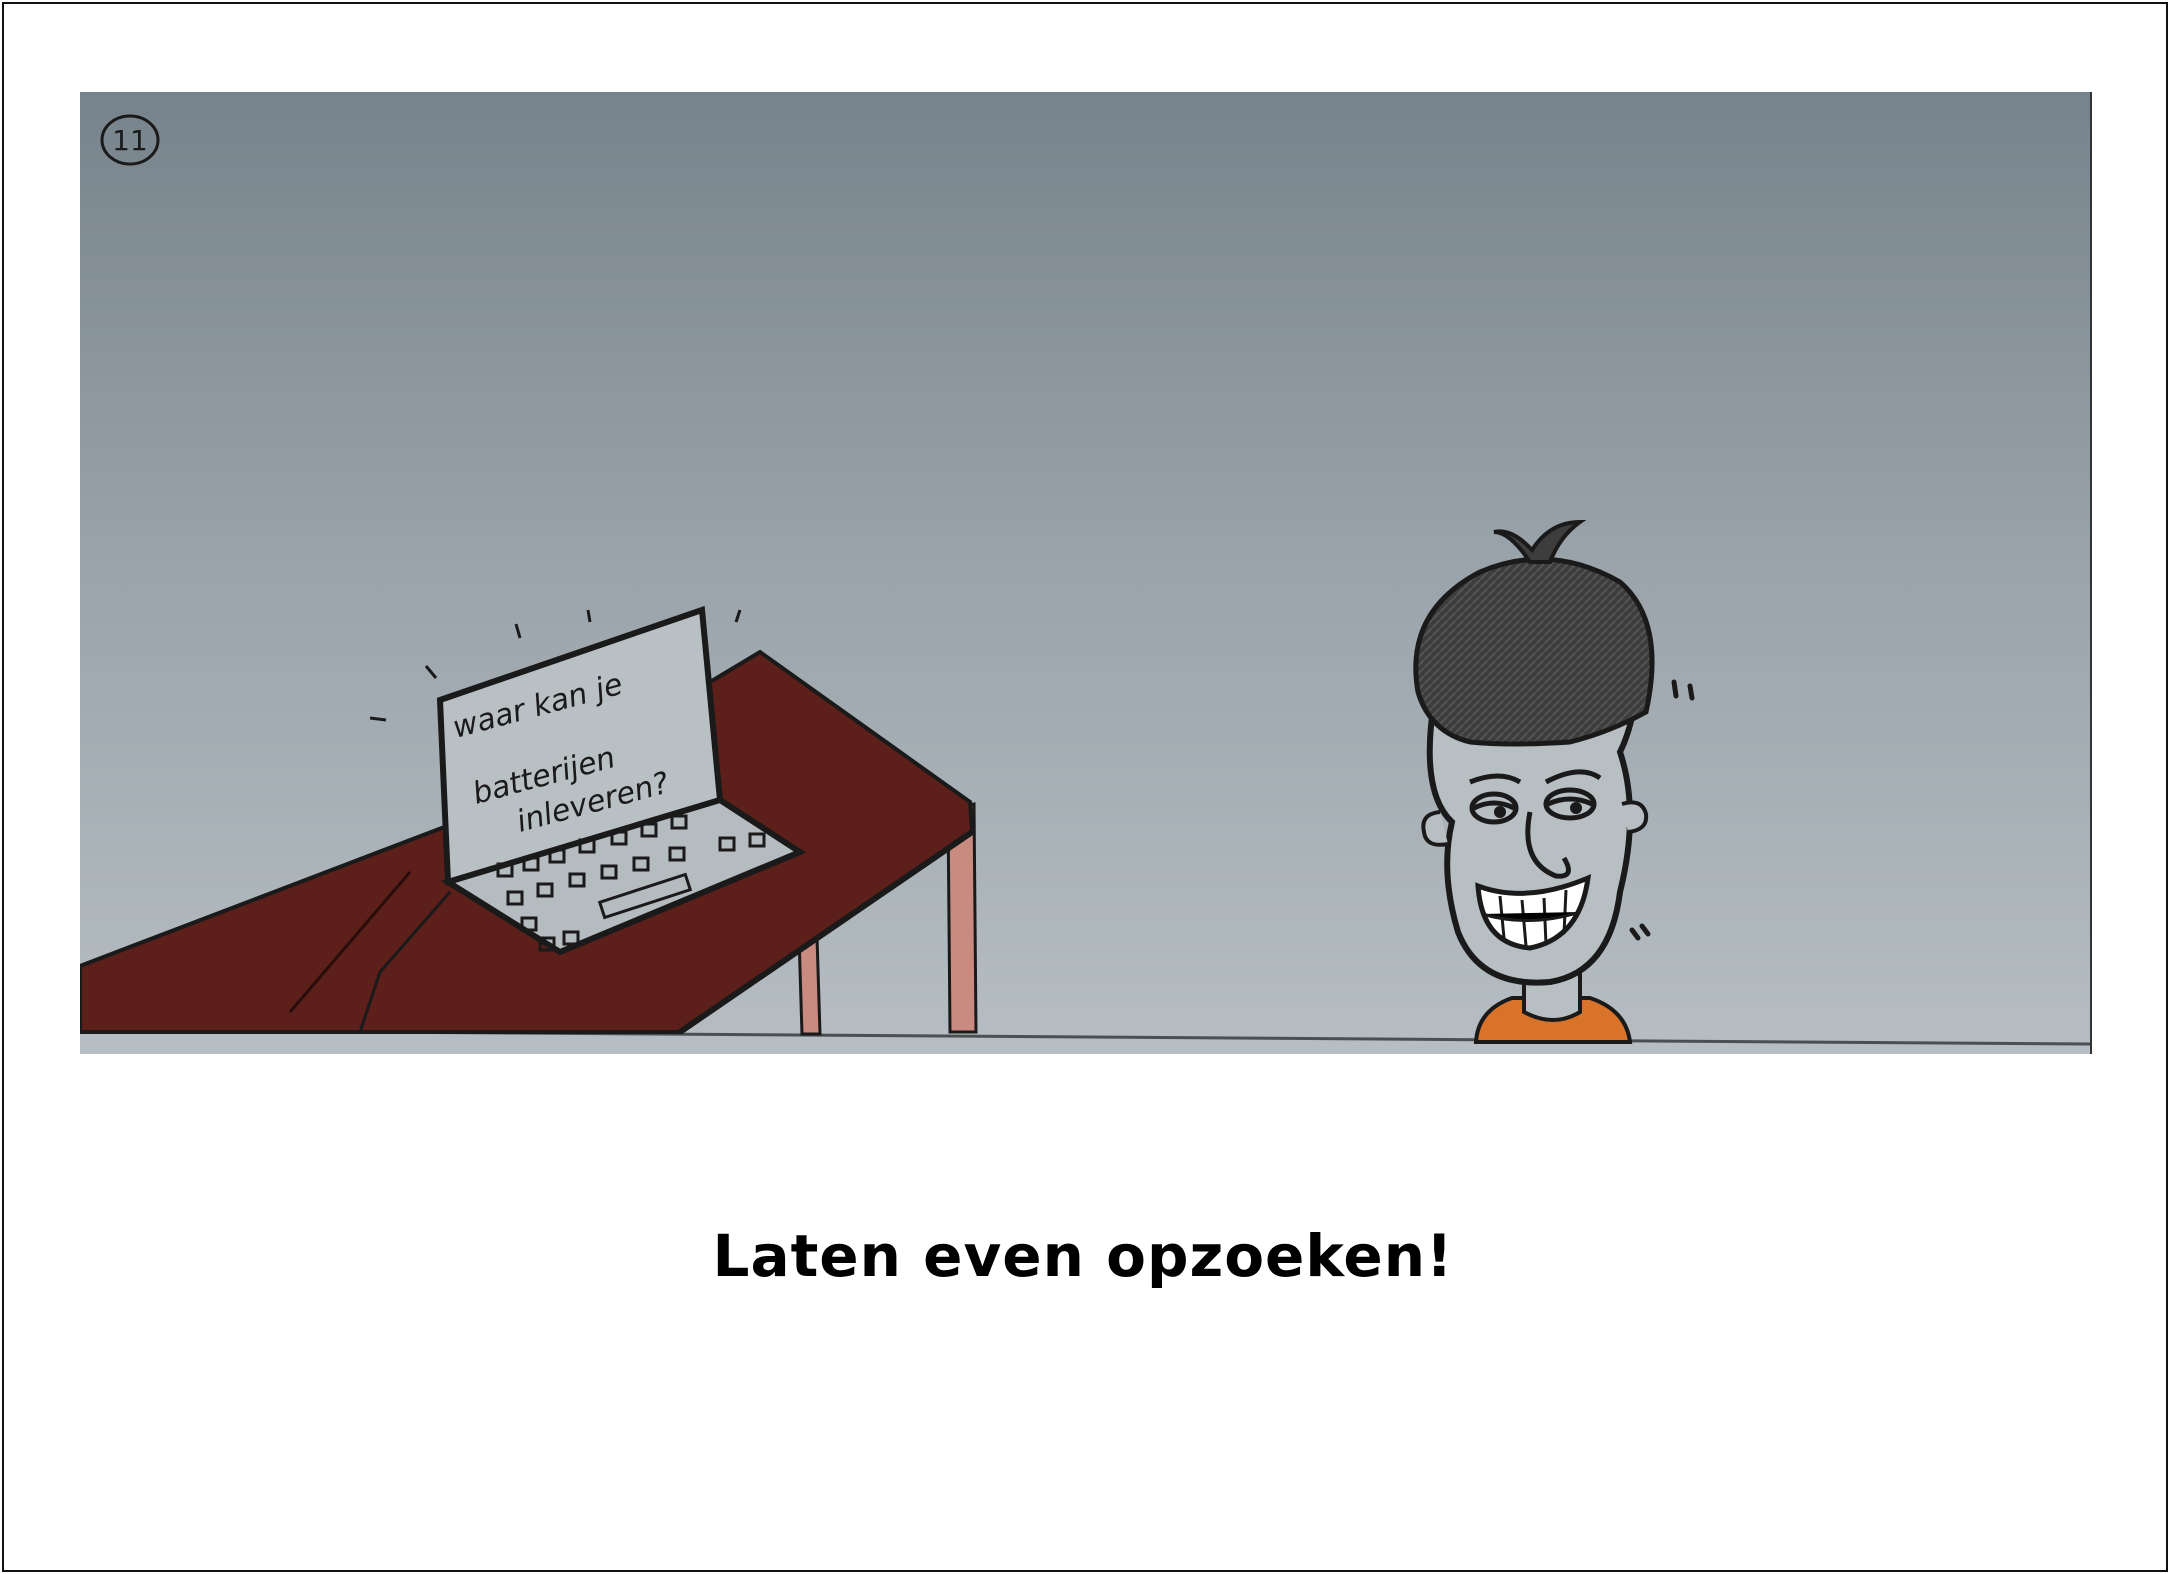 The image size is (2170, 1574). What do you see at coordinates (130, 140) in the screenshot?
I see `panel-number: 11` at bounding box center [130, 140].